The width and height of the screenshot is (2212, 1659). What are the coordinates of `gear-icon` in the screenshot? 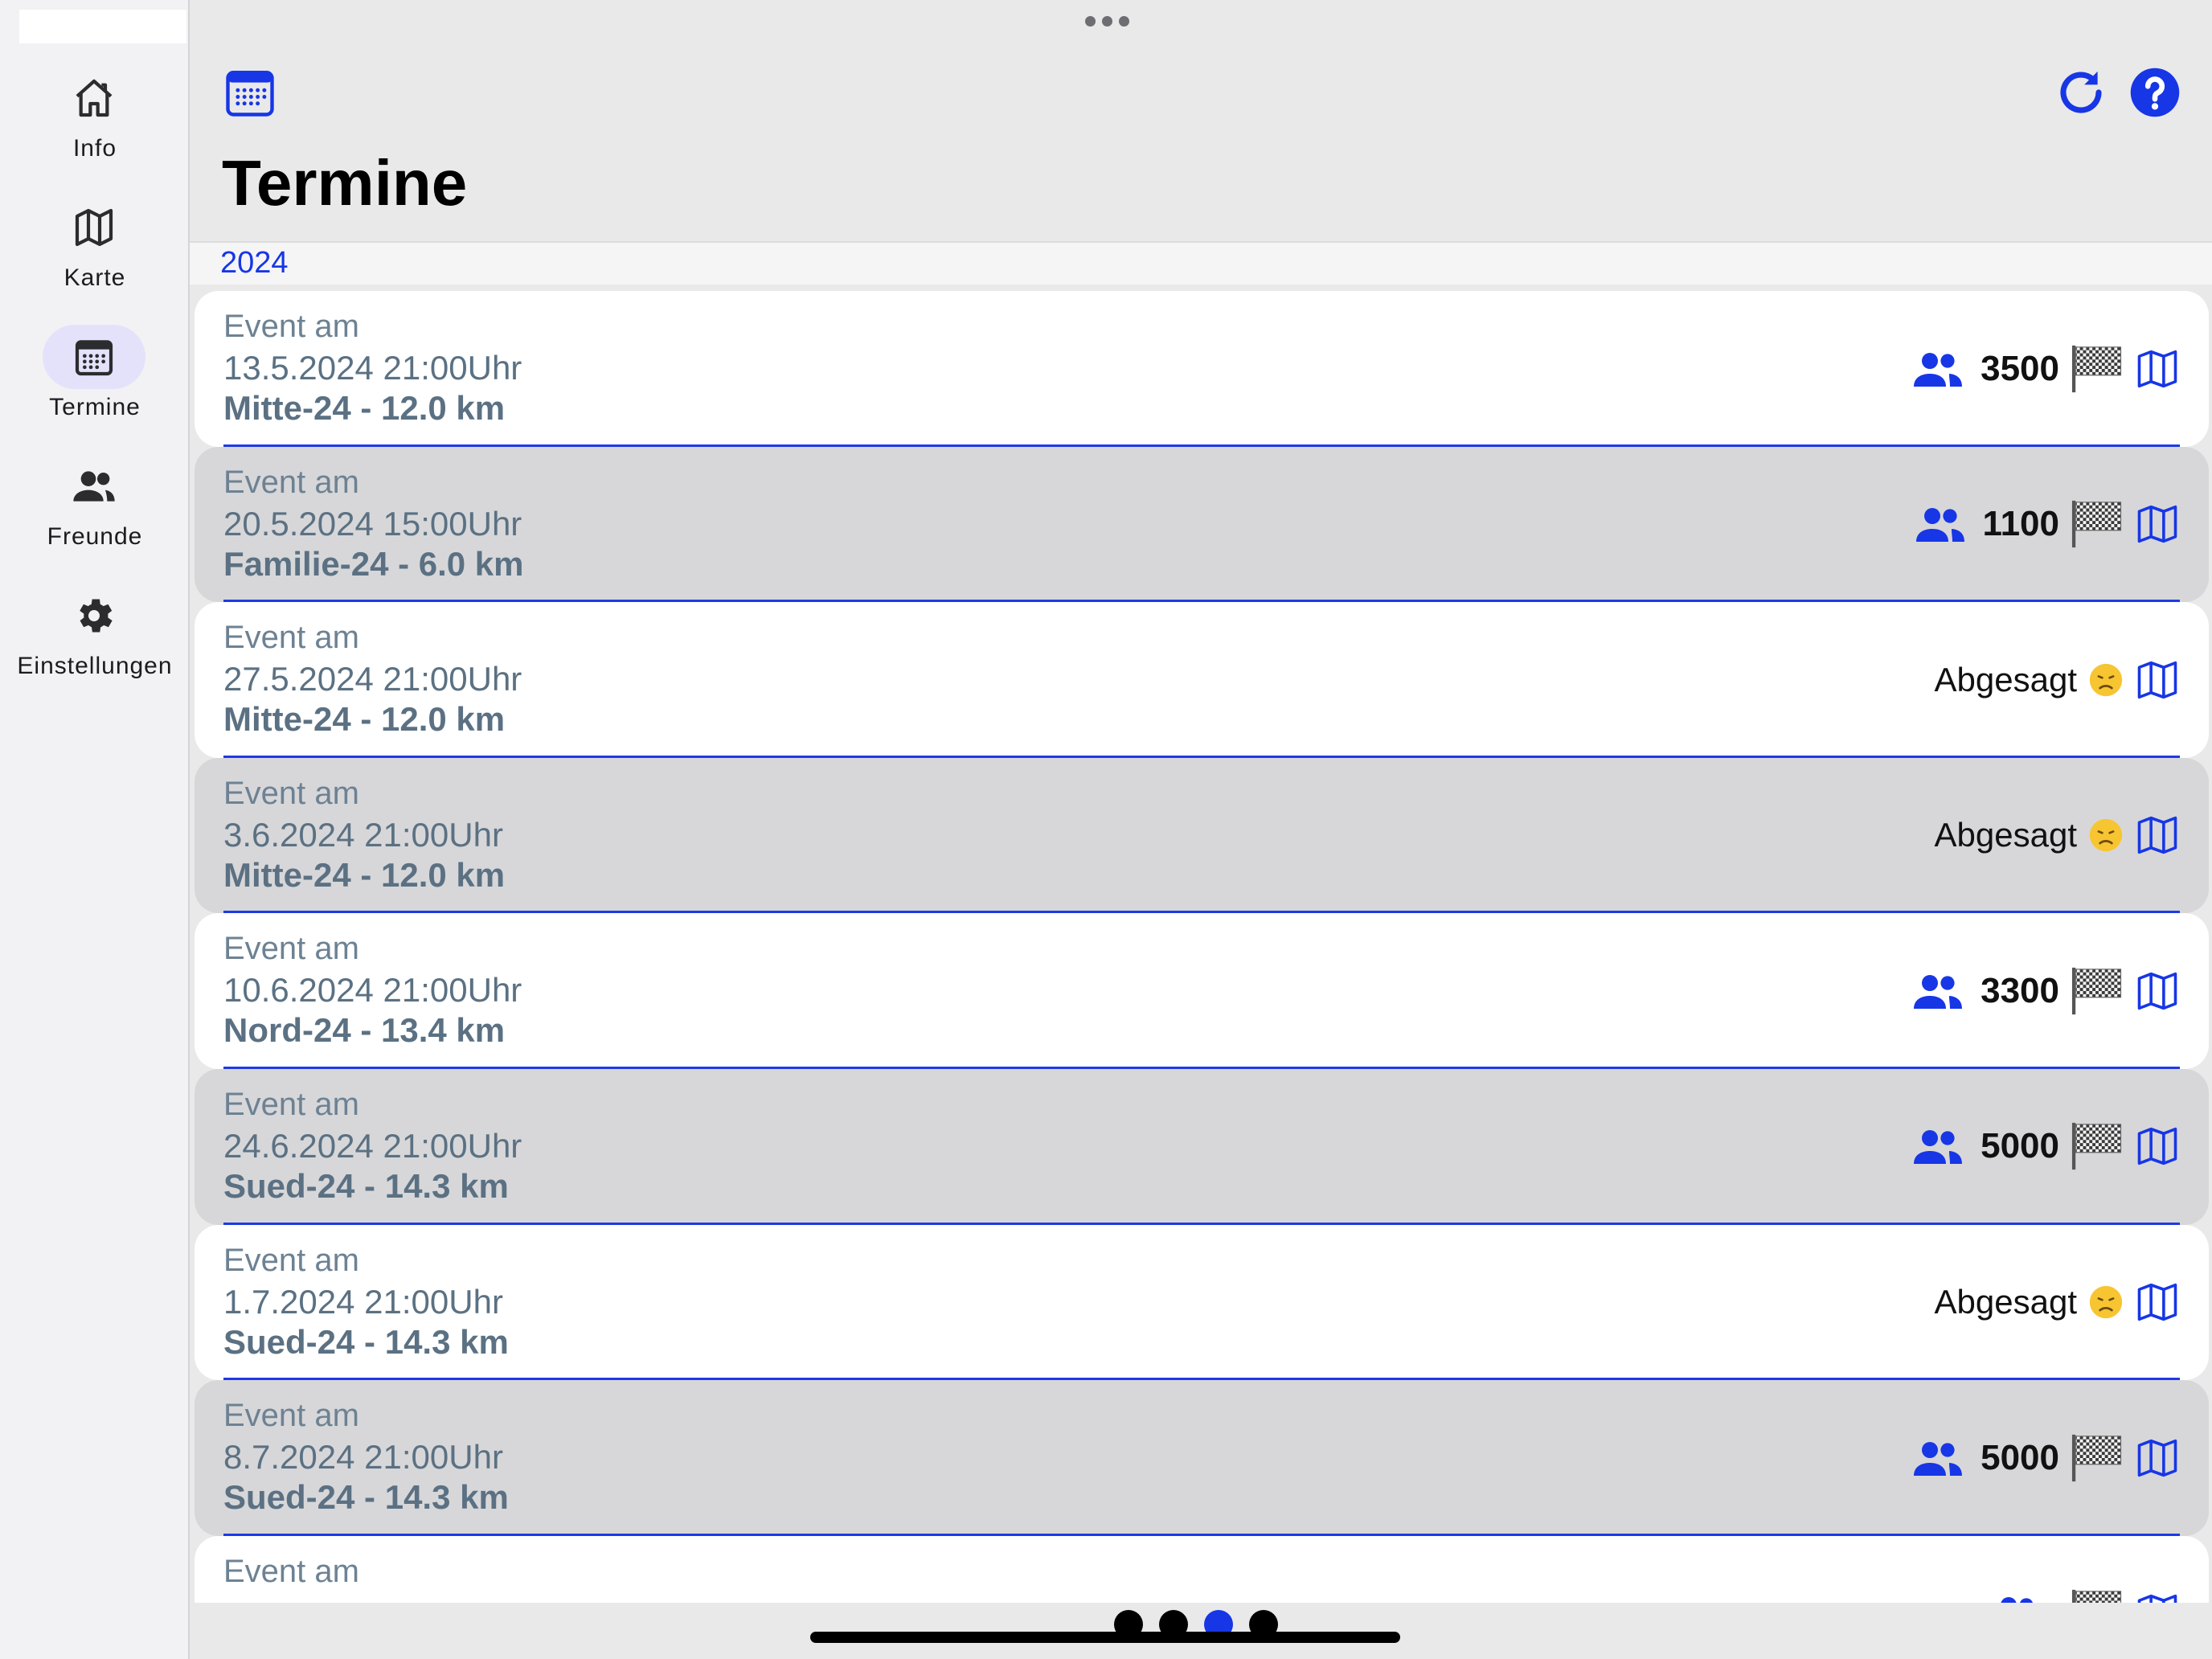 It's located at (94, 616).